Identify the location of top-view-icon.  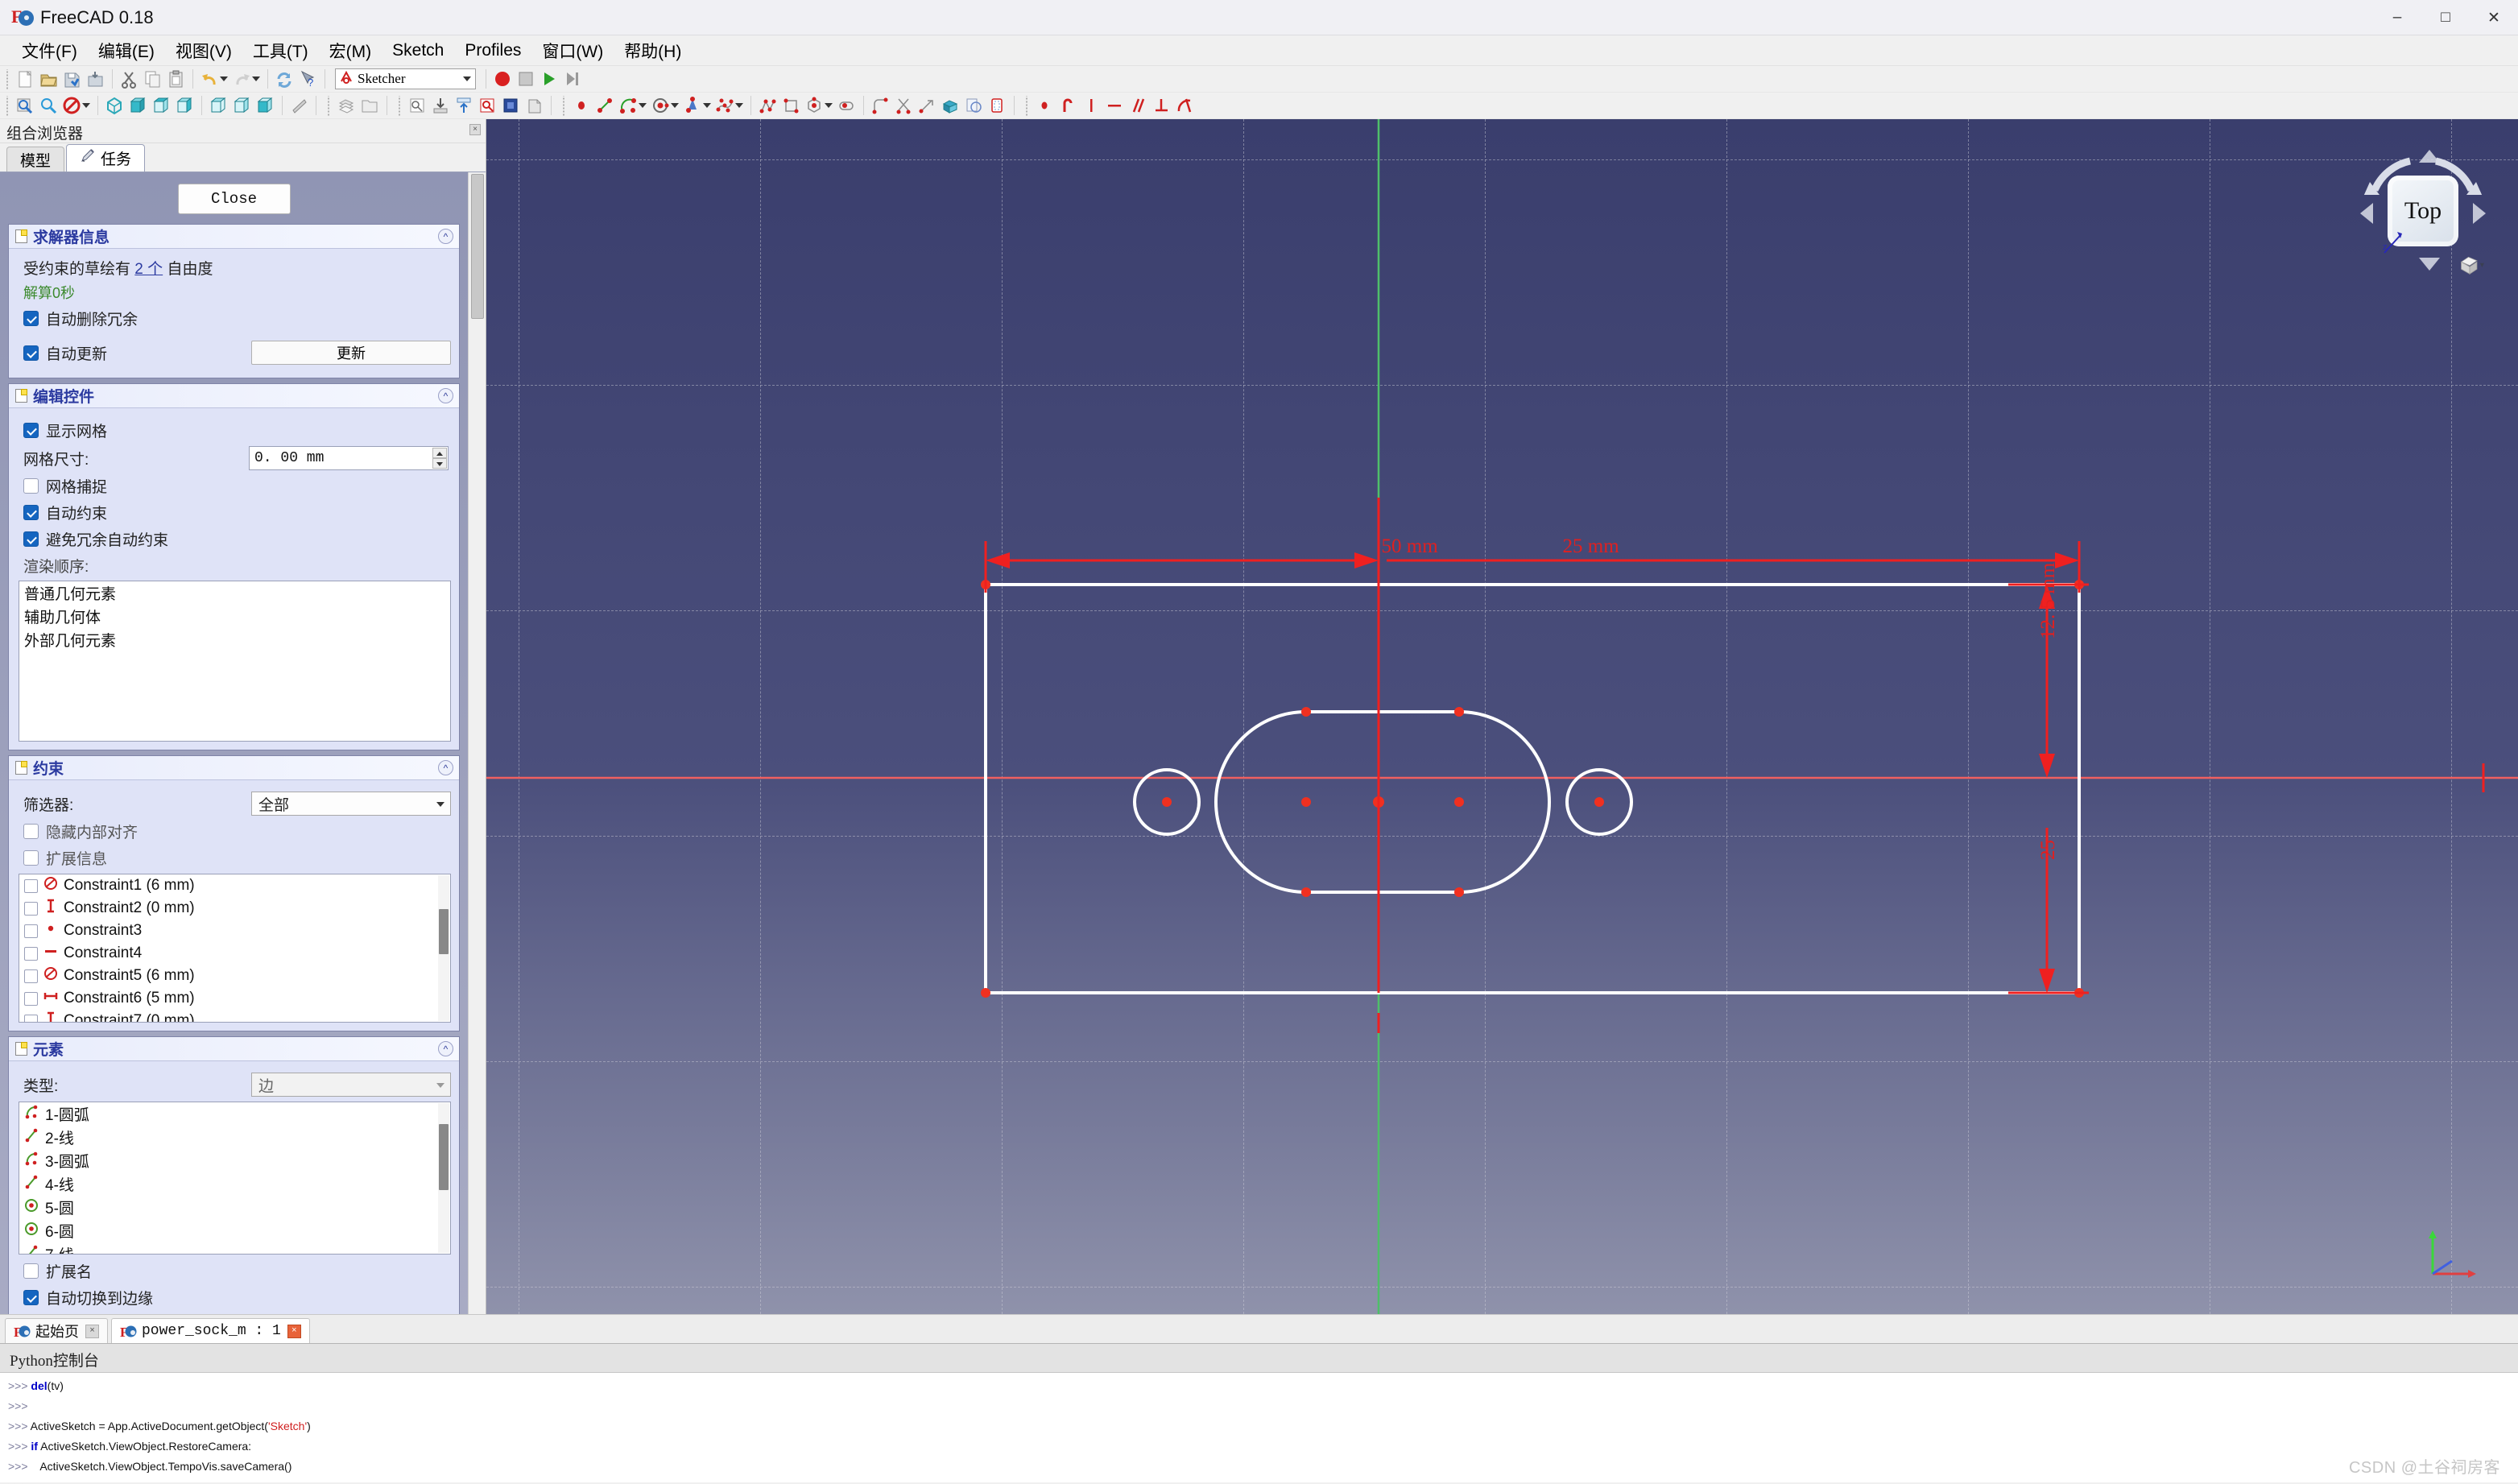
(161, 106).